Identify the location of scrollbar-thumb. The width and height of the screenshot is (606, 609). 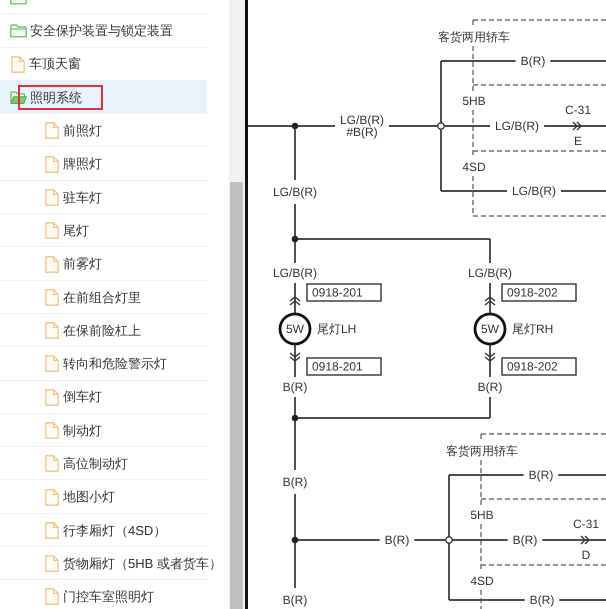
(236, 395).